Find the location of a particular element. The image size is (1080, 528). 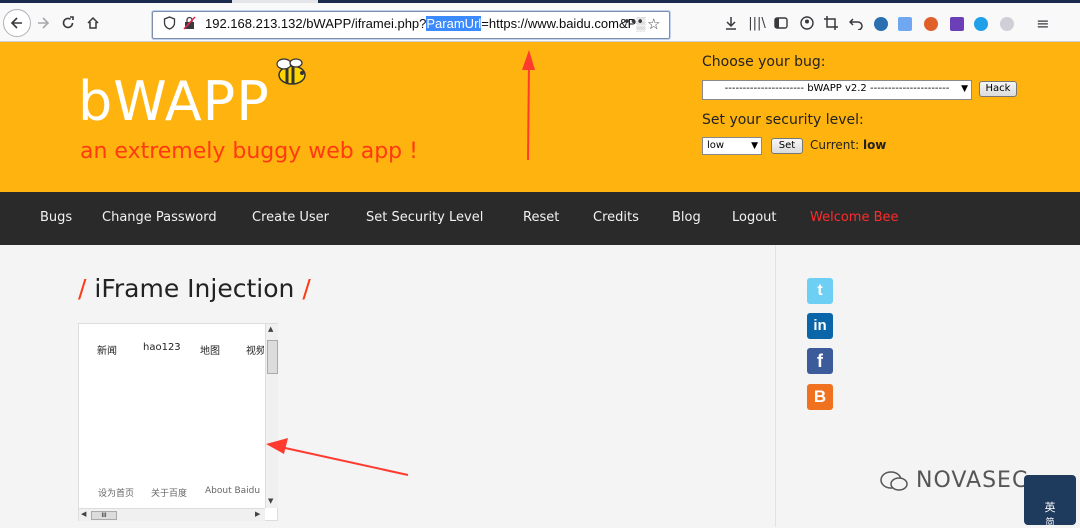

back-arrow-icon is located at coordinates (16, 23).